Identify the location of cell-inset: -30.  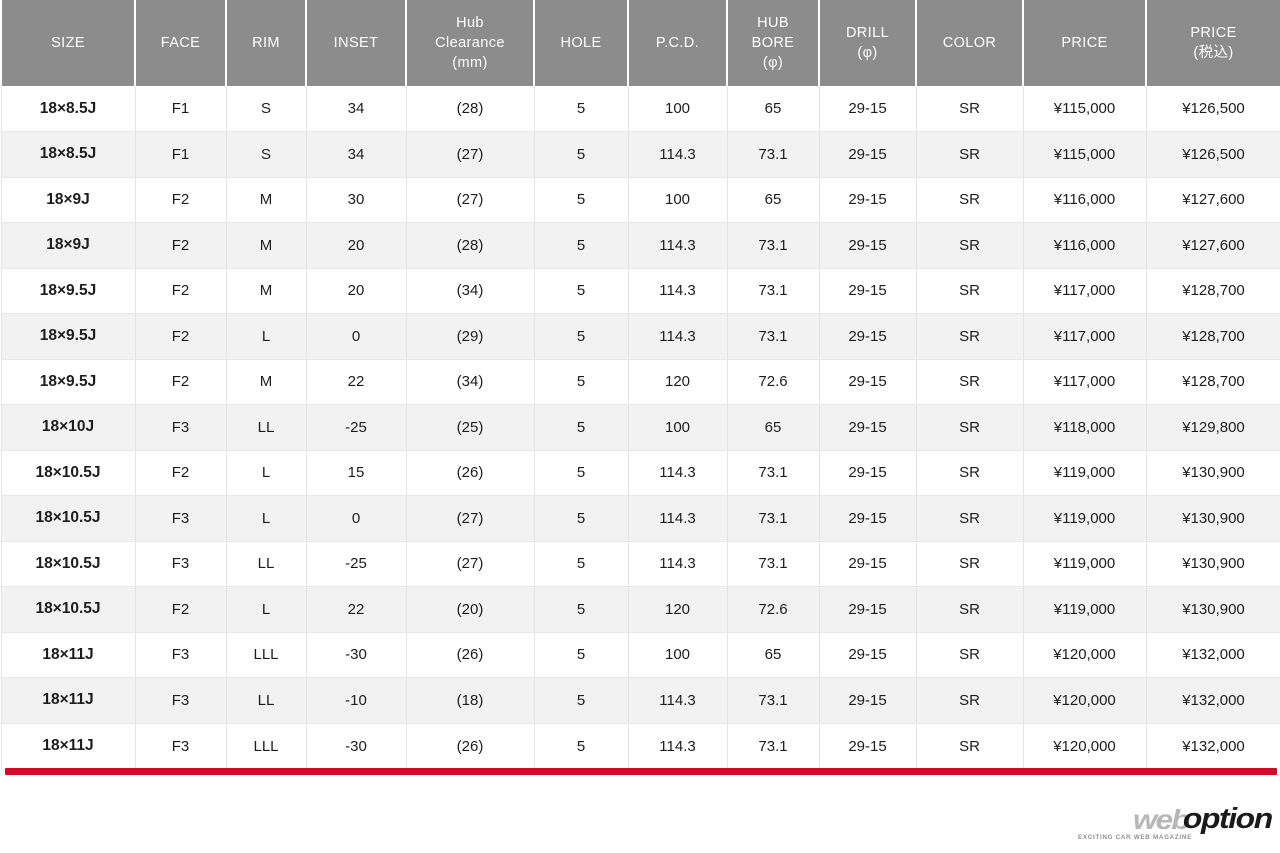
(356, 746).